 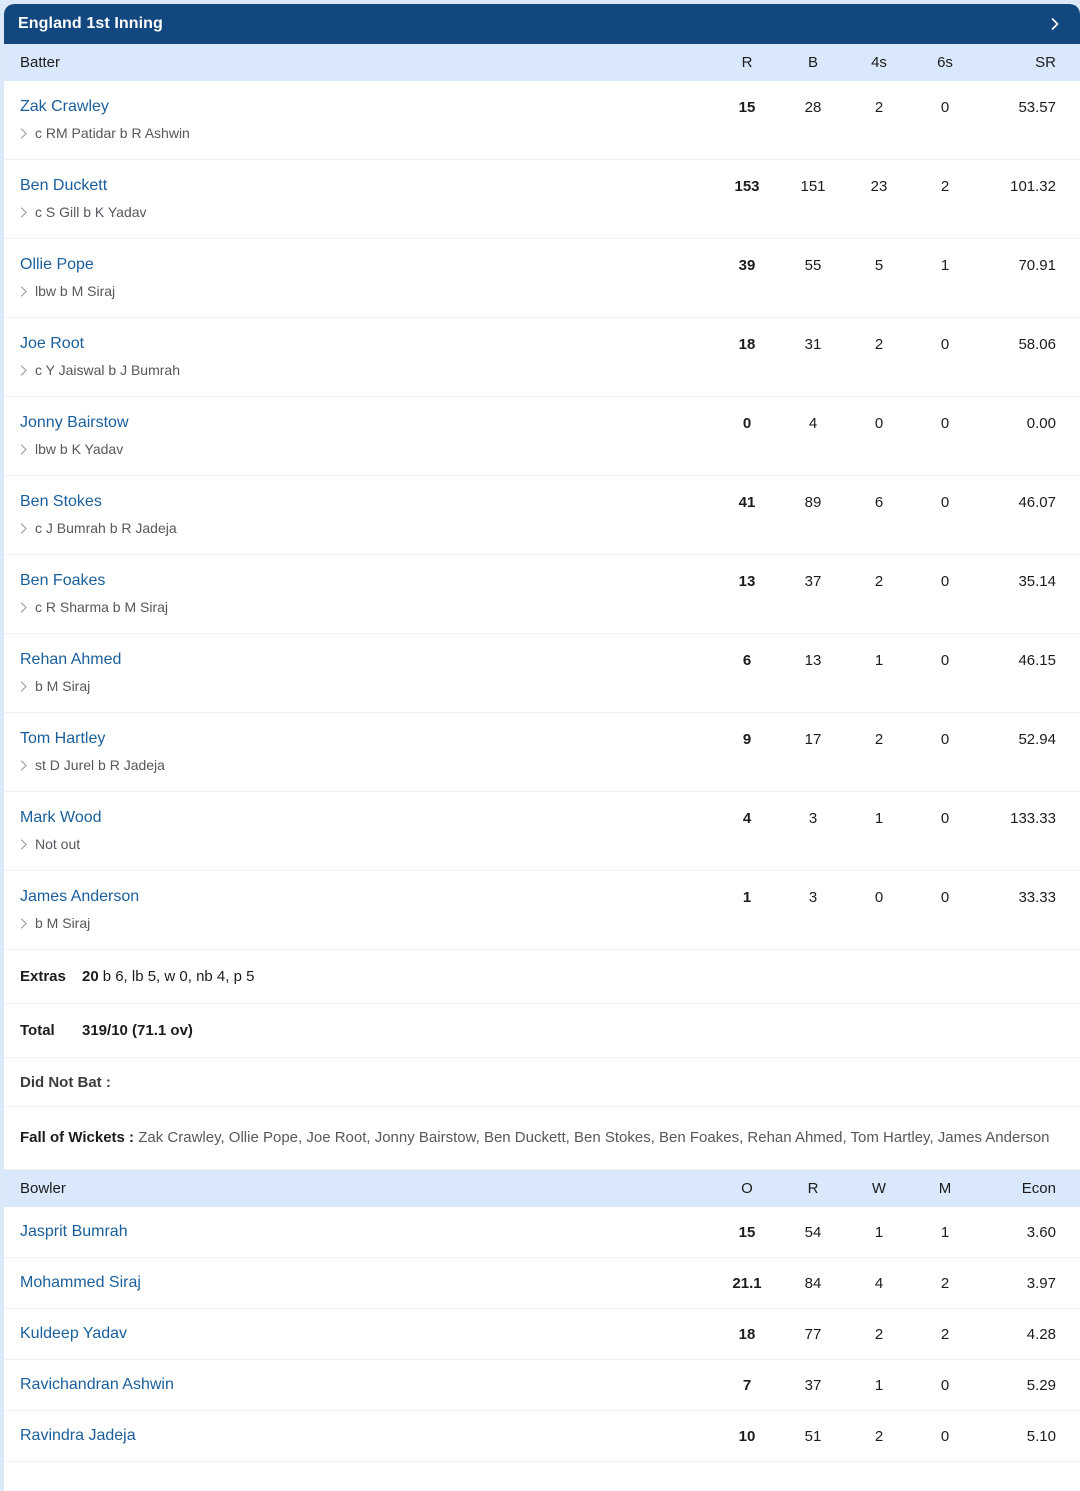 I want to click on bowling-header-name: Bowler, so click(x=43, y=1188).